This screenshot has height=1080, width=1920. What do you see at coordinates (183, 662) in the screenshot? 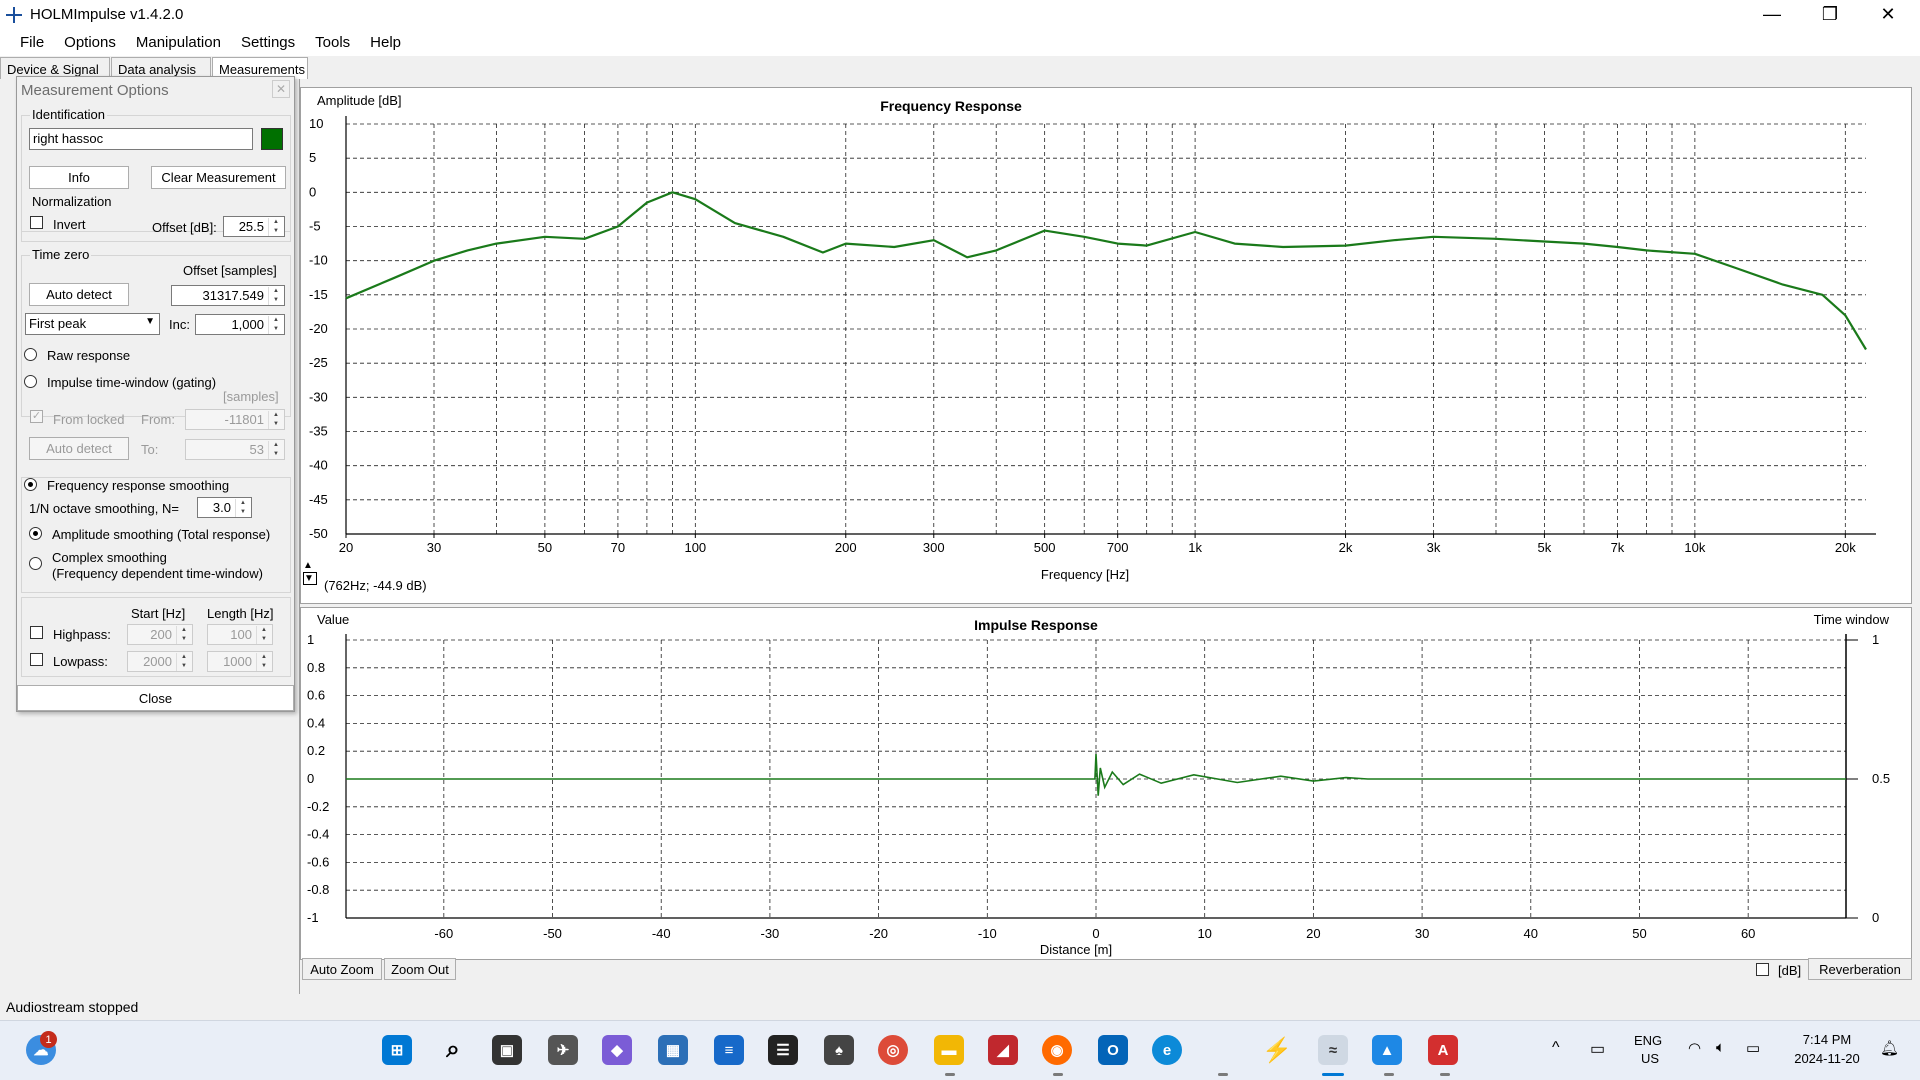
I see `lowpass-start-spinner: ▲ ▼` at bounding box center [183, 662].